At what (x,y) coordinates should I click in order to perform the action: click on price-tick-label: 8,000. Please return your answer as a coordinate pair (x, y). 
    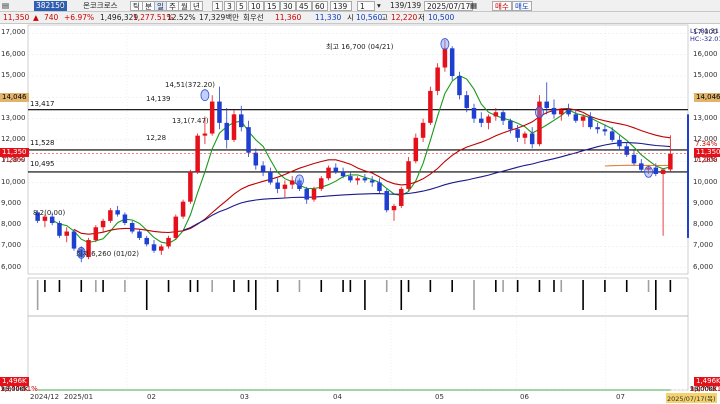
    Looking at the image, I should click on (11, 224).